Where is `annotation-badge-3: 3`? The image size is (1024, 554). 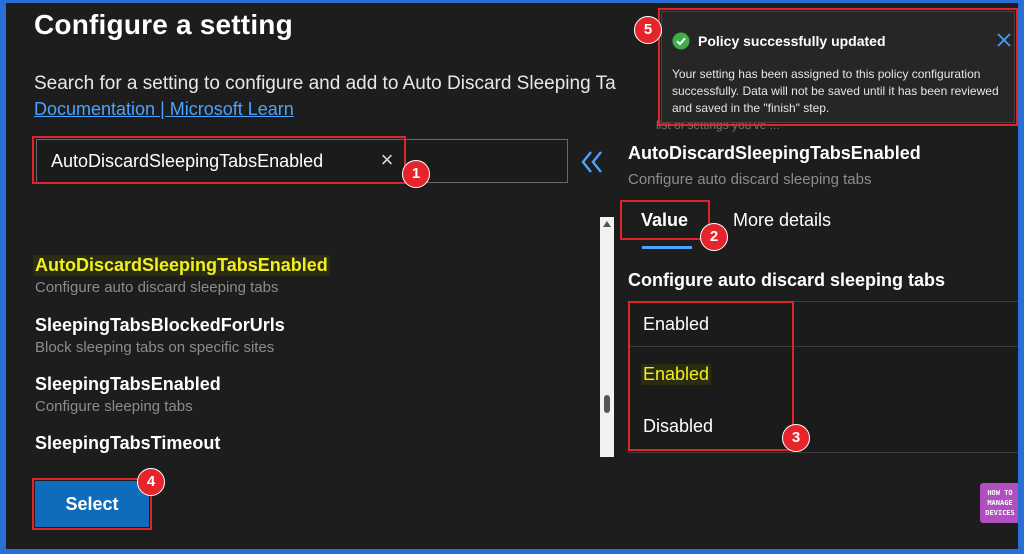
annotation-badge-3: 3 is located at coordinates (796, 438).